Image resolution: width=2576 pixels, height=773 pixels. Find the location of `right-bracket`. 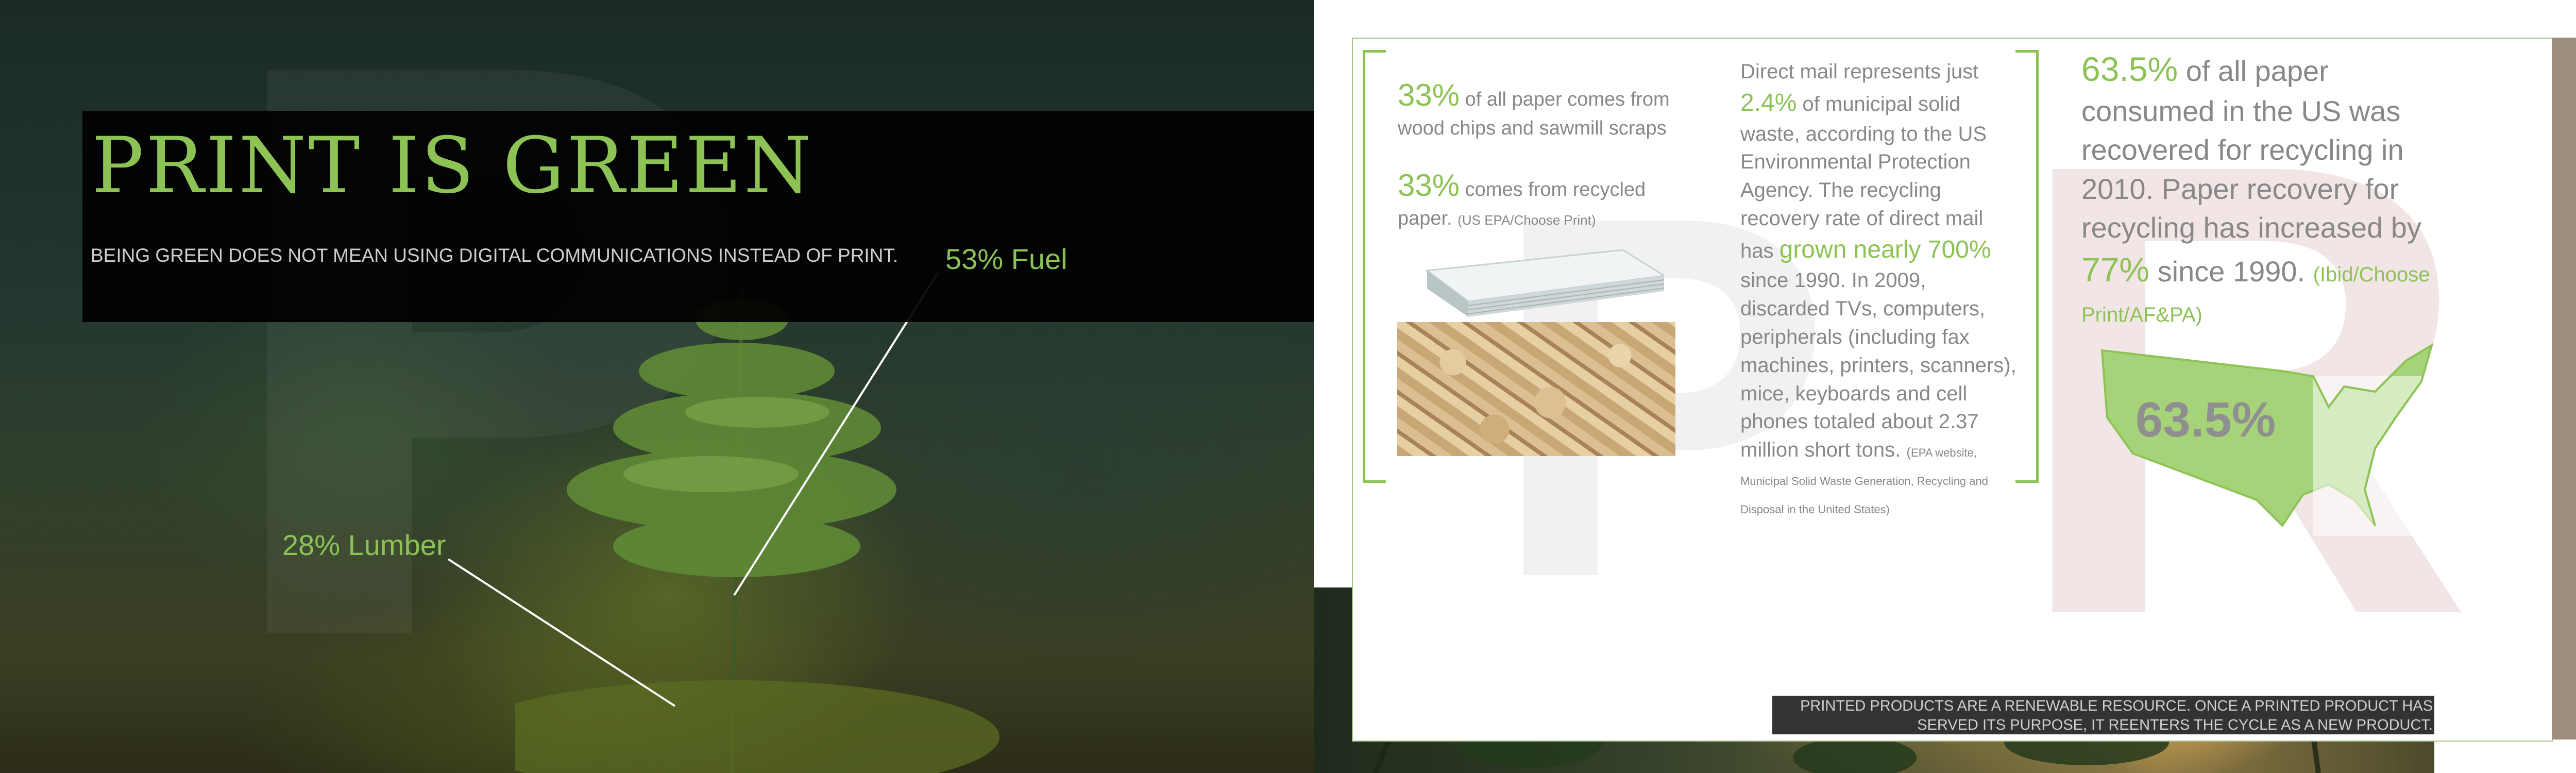

right-bracket is located at coordinates (2027, 266).